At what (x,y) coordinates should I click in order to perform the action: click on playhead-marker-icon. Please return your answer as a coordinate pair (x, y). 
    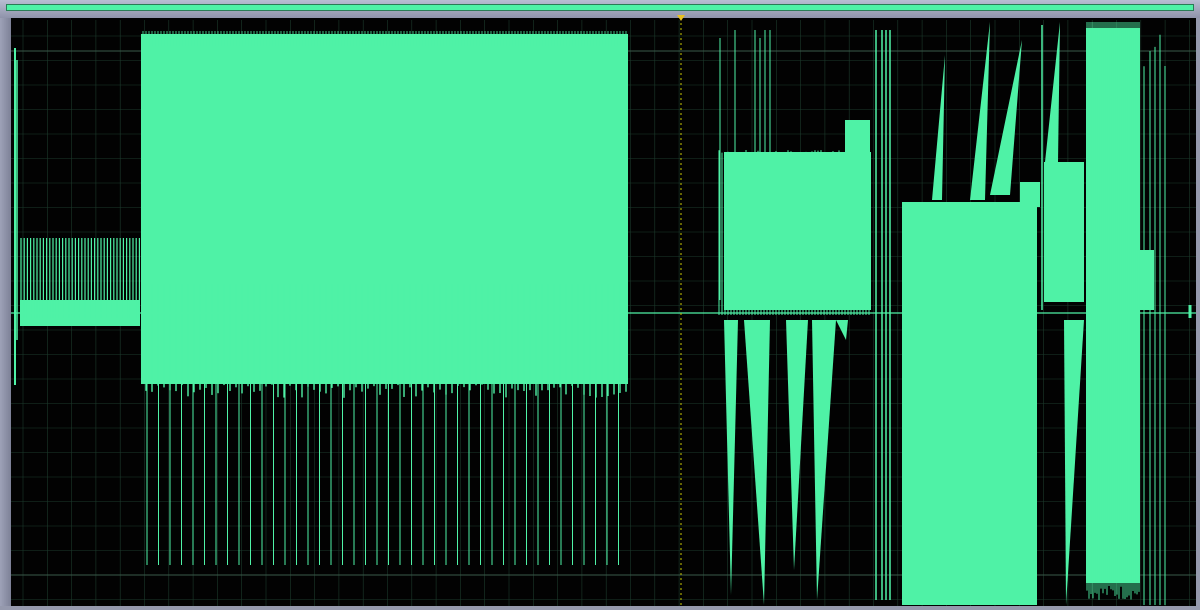
    Looking at the image, I should click on (681, 18).